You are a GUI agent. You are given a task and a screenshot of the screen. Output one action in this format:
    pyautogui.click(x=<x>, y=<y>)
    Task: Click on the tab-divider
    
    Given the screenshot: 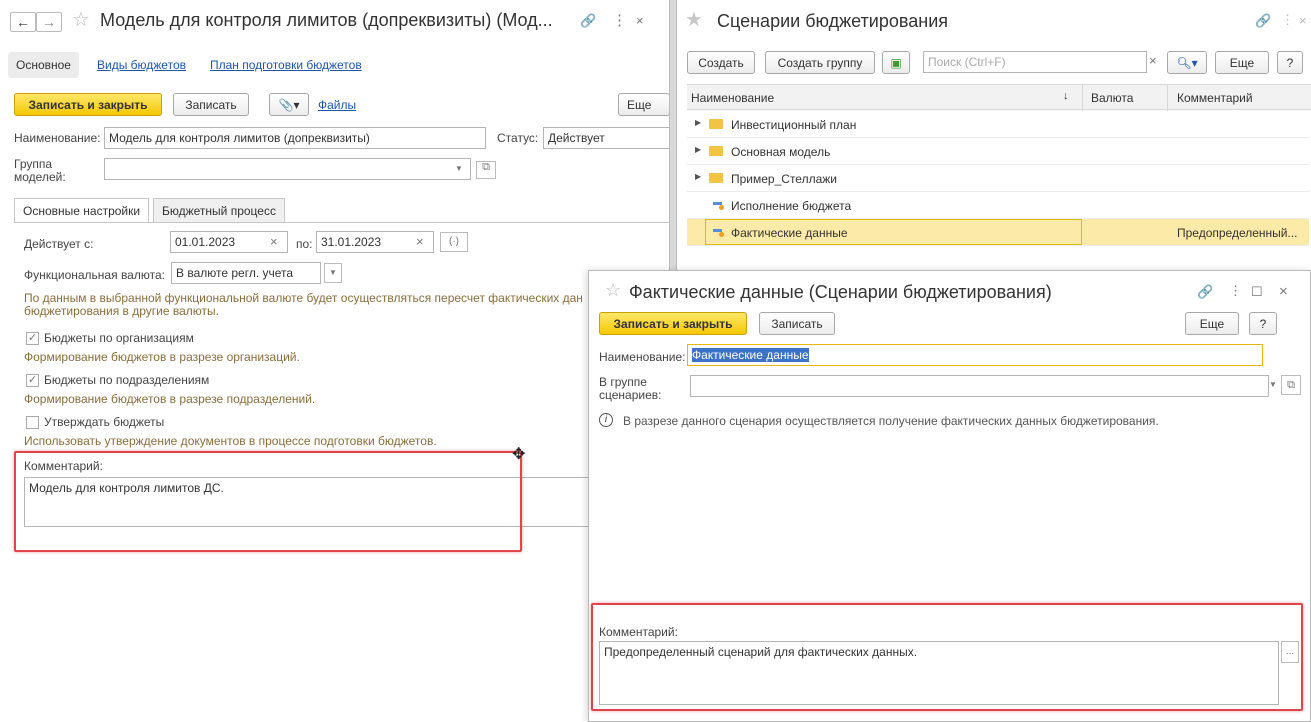 What is the action you would take?
    pyautogui.click(x=341, y=222)
    